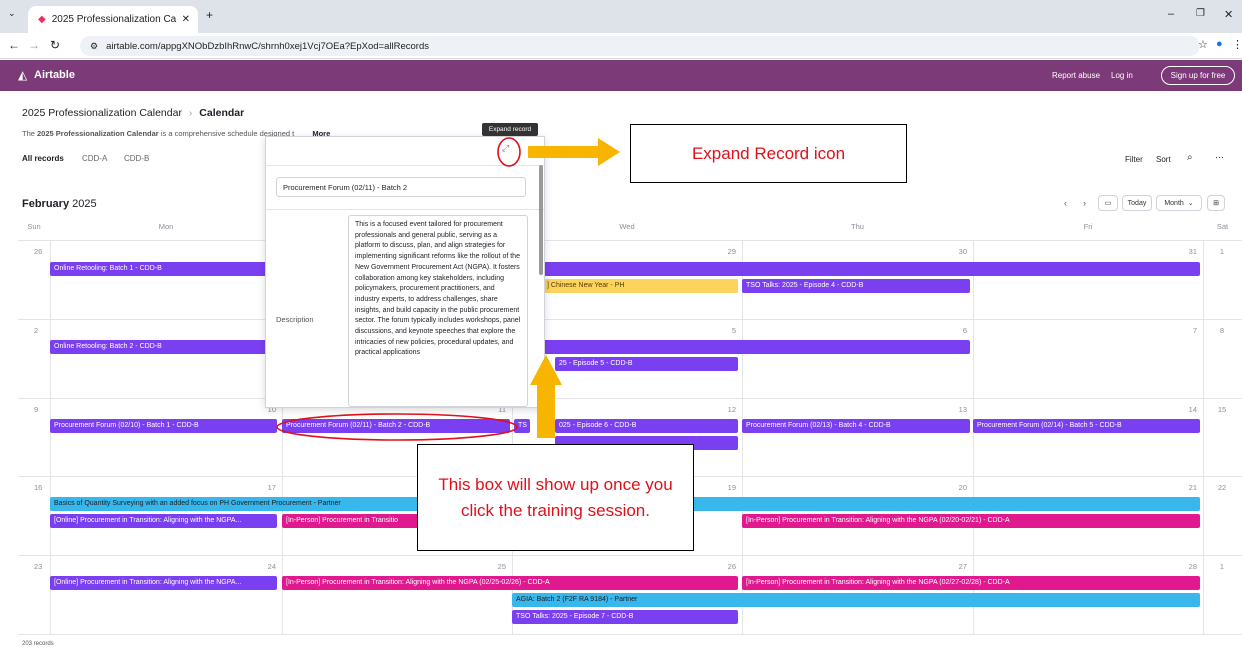 The image size is (1242, 647). Describe the element at coordinates (962, 251) in the screenshot. I see `day-number: 30` at that location.